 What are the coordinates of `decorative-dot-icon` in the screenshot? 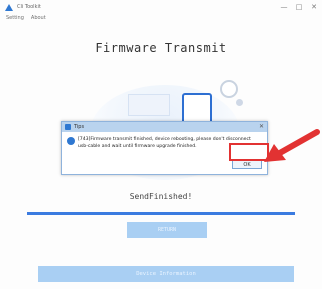 It's located at (239, 102).